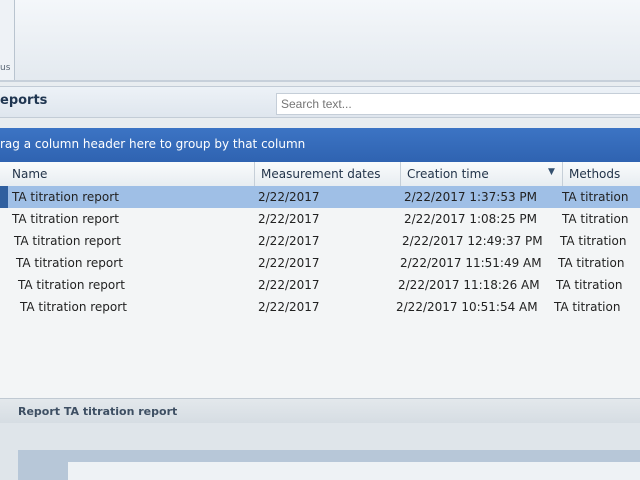  I want to click on cell-creation-time: 2/22/2017 11:18:26 AM, so click(469, 285).